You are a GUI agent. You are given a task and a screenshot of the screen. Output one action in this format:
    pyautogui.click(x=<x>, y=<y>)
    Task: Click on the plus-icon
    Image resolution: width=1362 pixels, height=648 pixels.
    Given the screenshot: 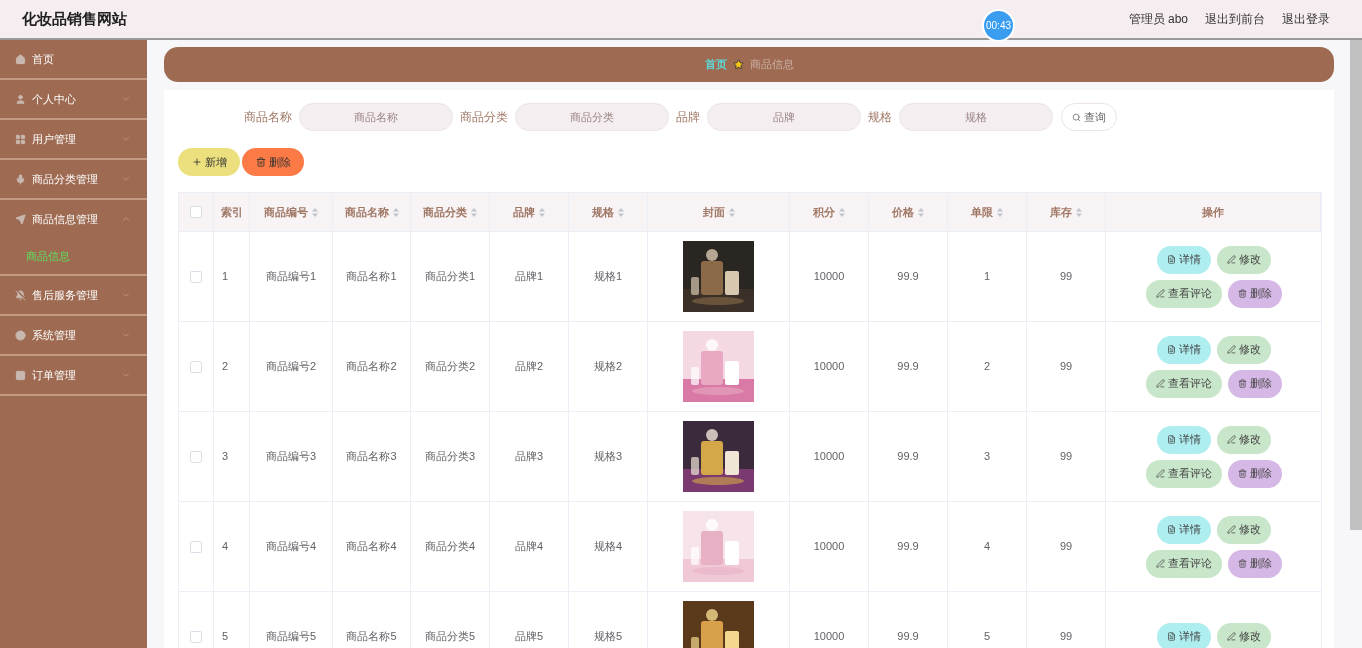 What is the action you would take?
    pyautogui.click(x=196, y=162)
    